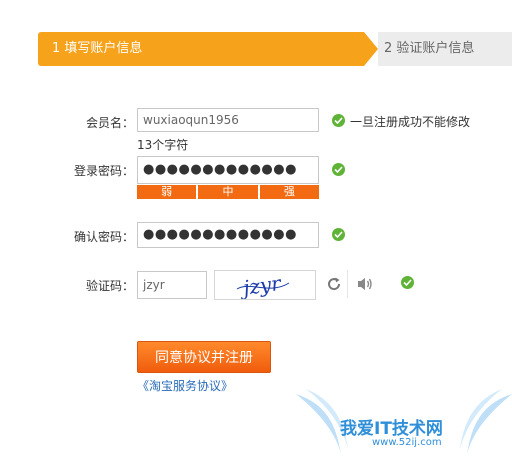 This screenshot has width=512, height=461. What do you see at coordinates (204, 357) in the screenshot?
I see `agree-and-register-button: 同意协议并注册` at bounding box center [204, 357].